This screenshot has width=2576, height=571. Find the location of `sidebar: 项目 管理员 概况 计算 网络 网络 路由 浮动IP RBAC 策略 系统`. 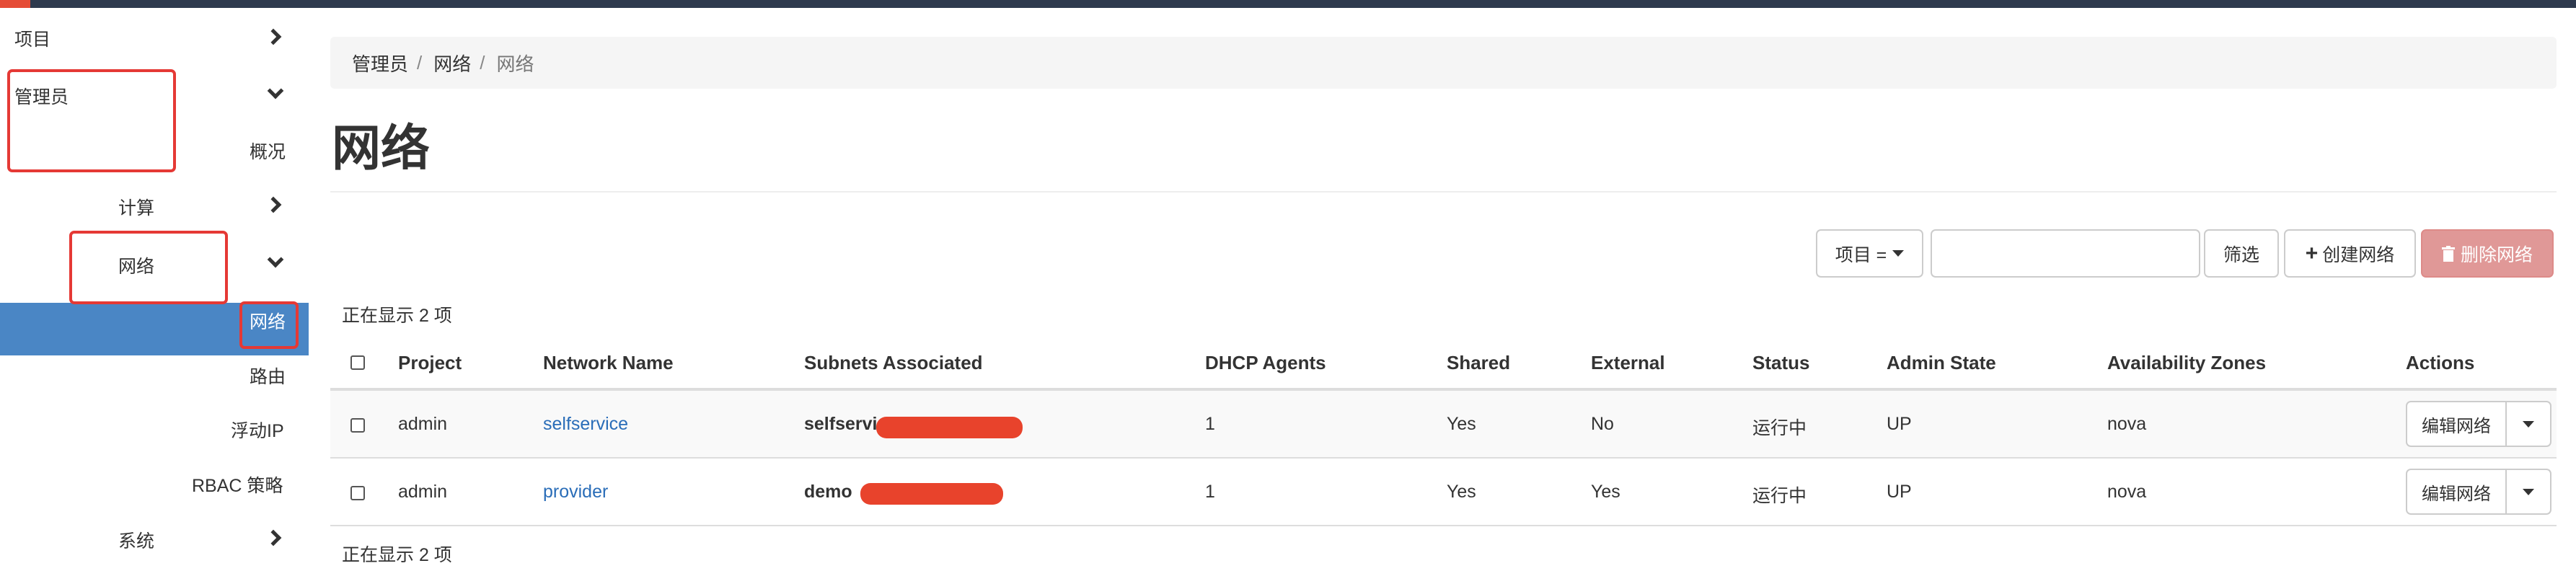

sidebar: 项目 管理员 概况 计算 网络 网络 路由 浮动IP RBAC 策略 系统 is located at coordinates (154, 289).